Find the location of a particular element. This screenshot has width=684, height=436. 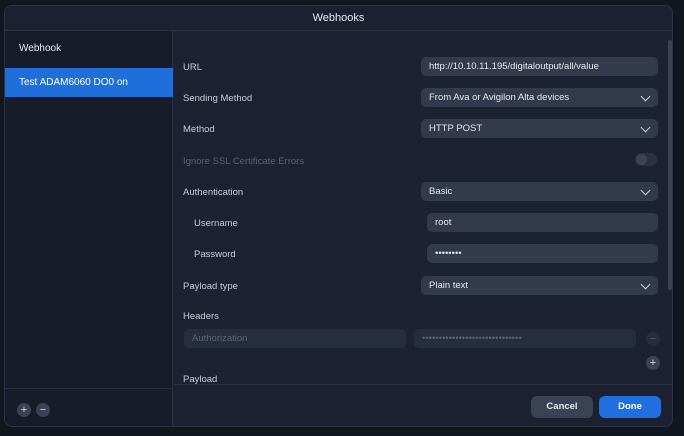

sidebar-item-test-adam6060: Test ADAM6060 DO0 on is located at coordinates (89, 82).